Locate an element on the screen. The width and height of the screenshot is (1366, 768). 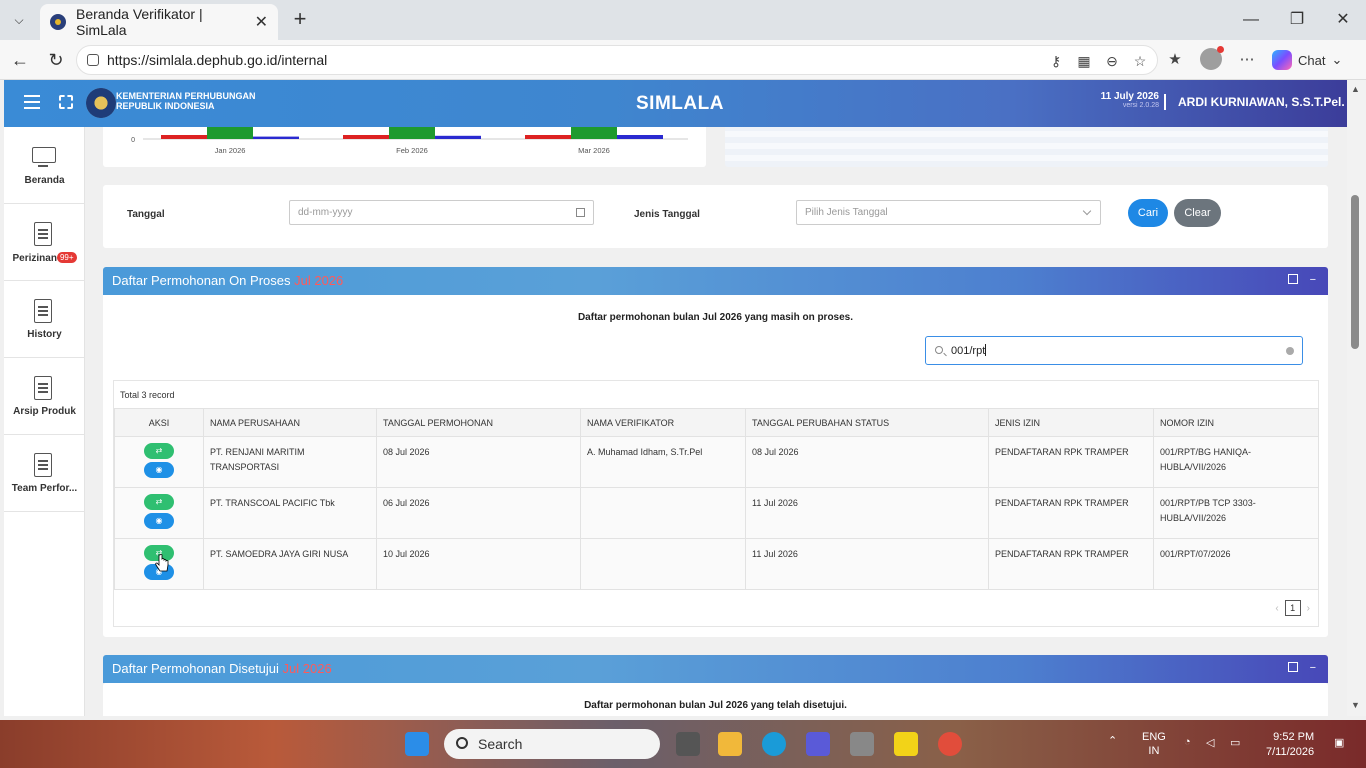
tab-list-chevron-icon: ⌵ is located at coordinates (19, 20).